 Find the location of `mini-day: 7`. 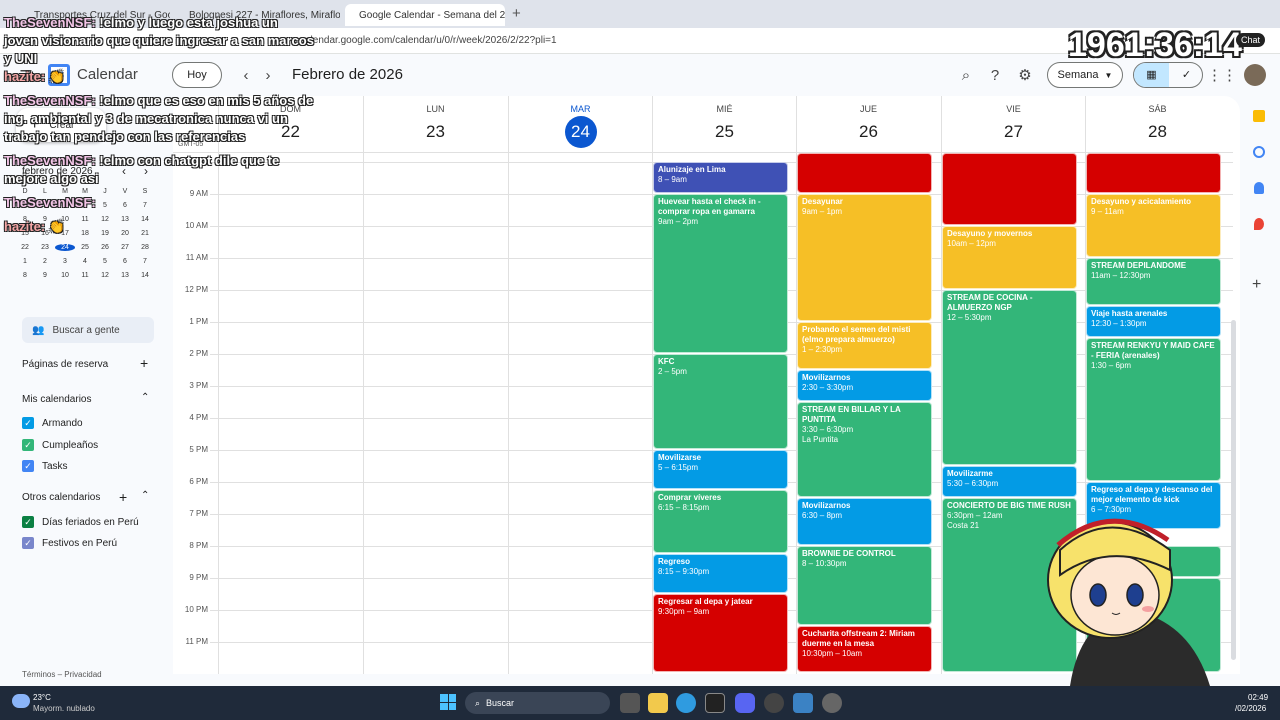

mini-day: 7 is located at coordinates (145, 261).